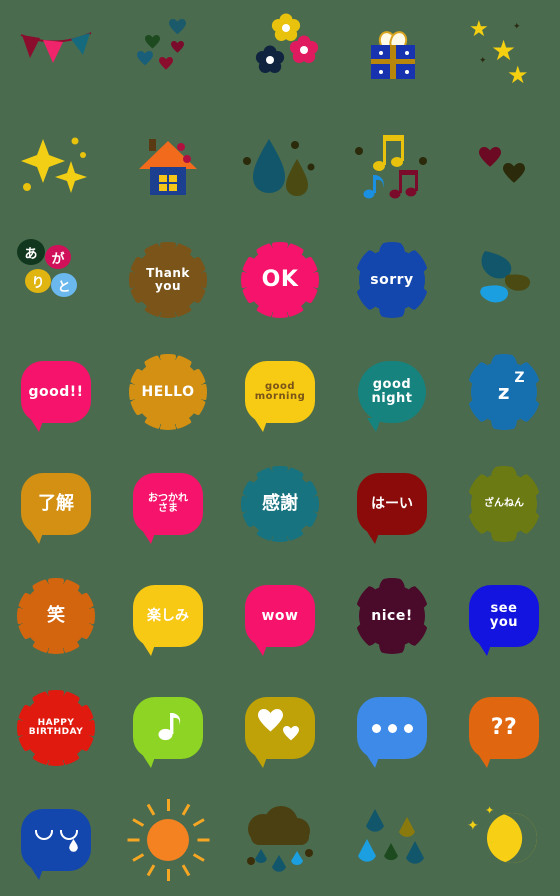 The image size is (560, 896). I want to click on emoji-cell-bubble-crying-face, so click(56, 840).